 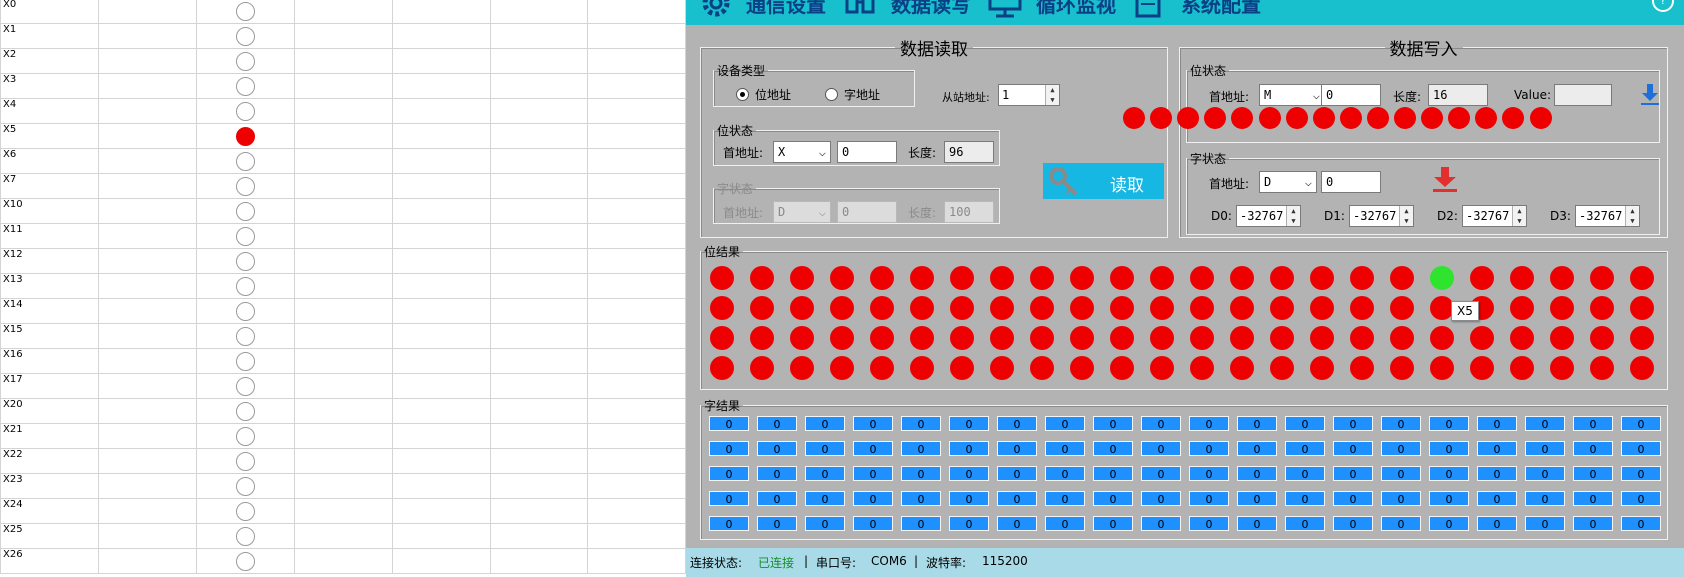 I want to click on write-bit-addr-select: M ⌵, so click(x=1292, y=95).